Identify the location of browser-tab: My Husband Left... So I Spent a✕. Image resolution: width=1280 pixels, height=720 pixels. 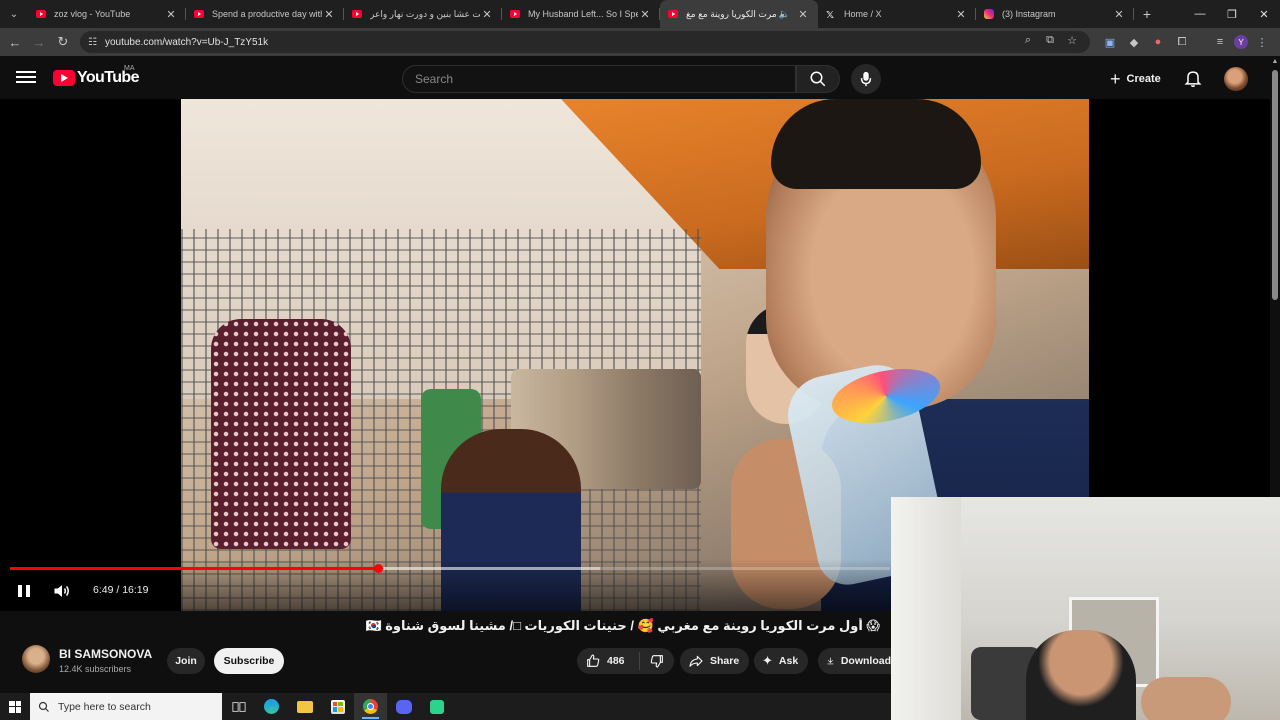
(581, 14).